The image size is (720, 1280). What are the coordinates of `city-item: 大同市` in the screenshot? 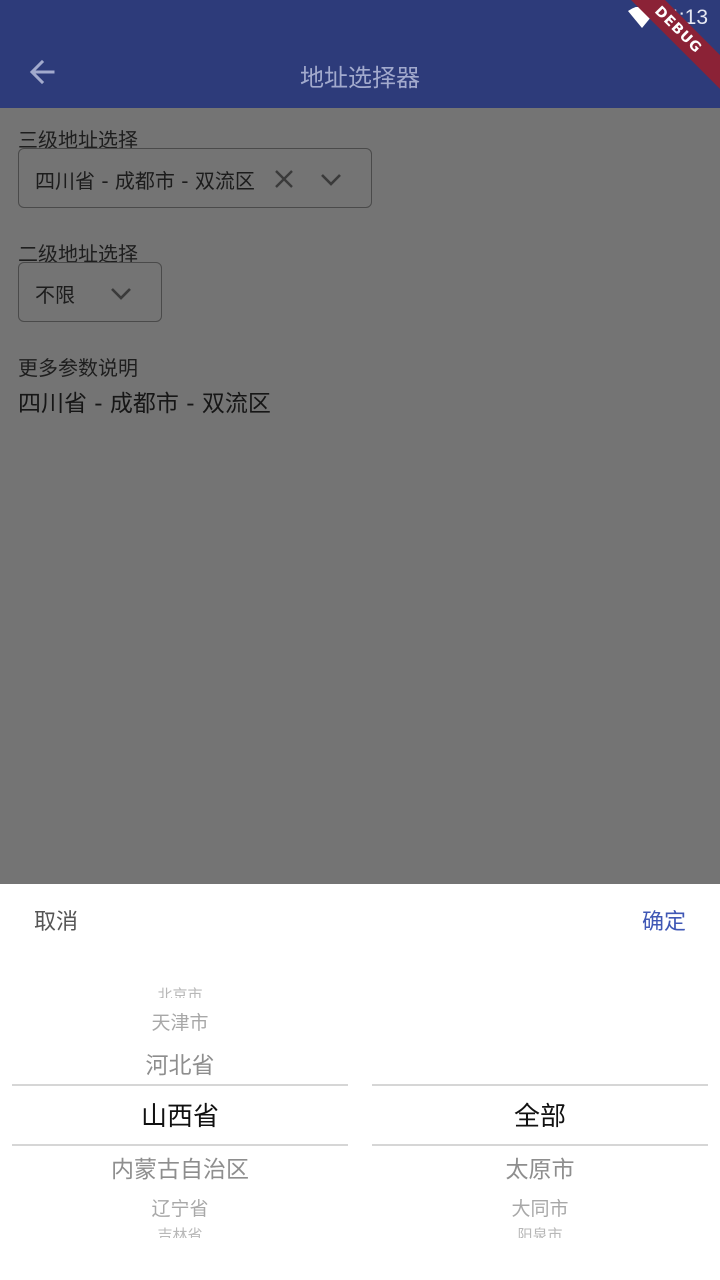 It's located at (540, 1207).